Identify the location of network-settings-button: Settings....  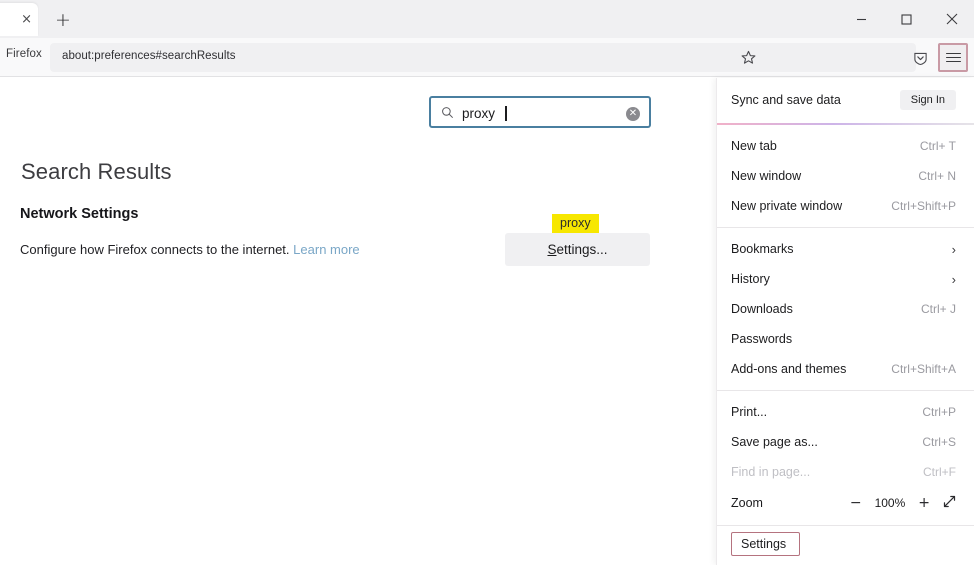
(577, 249).